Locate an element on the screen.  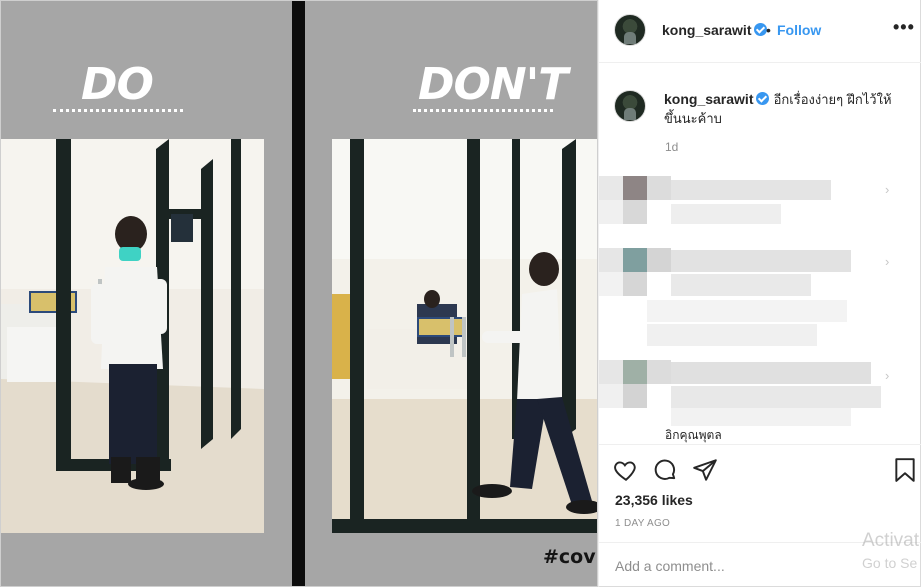
like-count: 23,356 likes is located at coordinates (654, 500).